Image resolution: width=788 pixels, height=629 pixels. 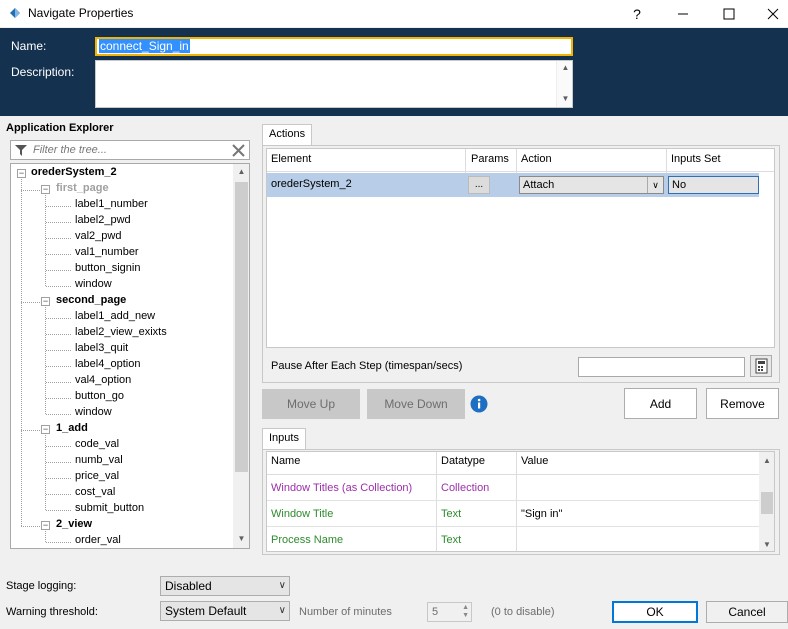 What do you see at coordinates (591, 185) in the screenshot?
I see `action-select: Attach ∨` at bounding box center [591, 185].